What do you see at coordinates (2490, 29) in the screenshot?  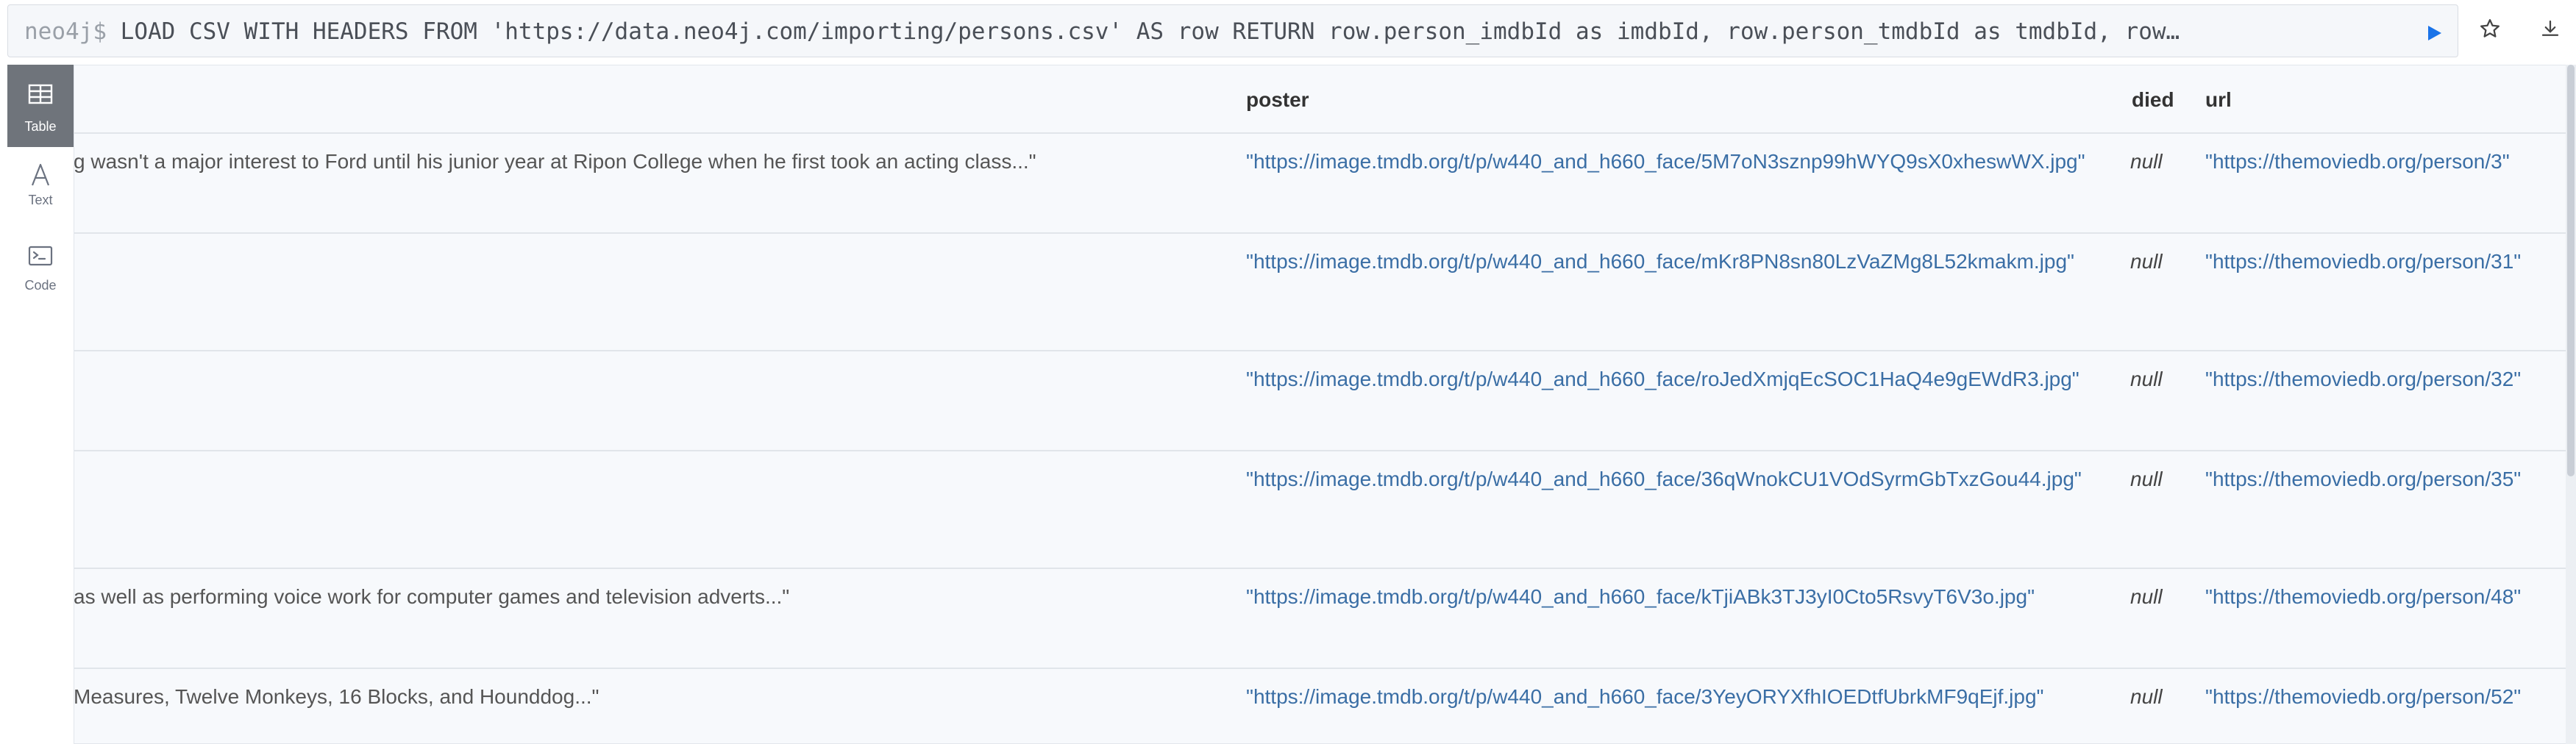 I see `star-icon` at bounding box center [2490, 29].